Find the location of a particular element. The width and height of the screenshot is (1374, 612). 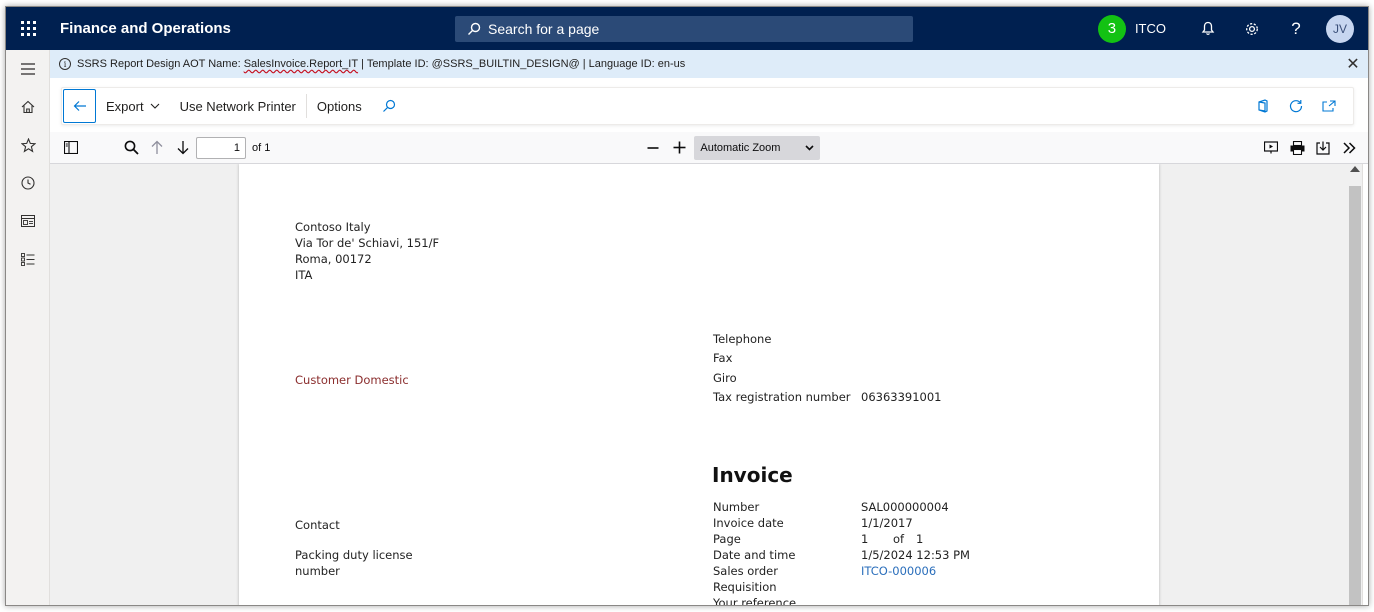

nav-modules-button is located at coordinates (28, 259).